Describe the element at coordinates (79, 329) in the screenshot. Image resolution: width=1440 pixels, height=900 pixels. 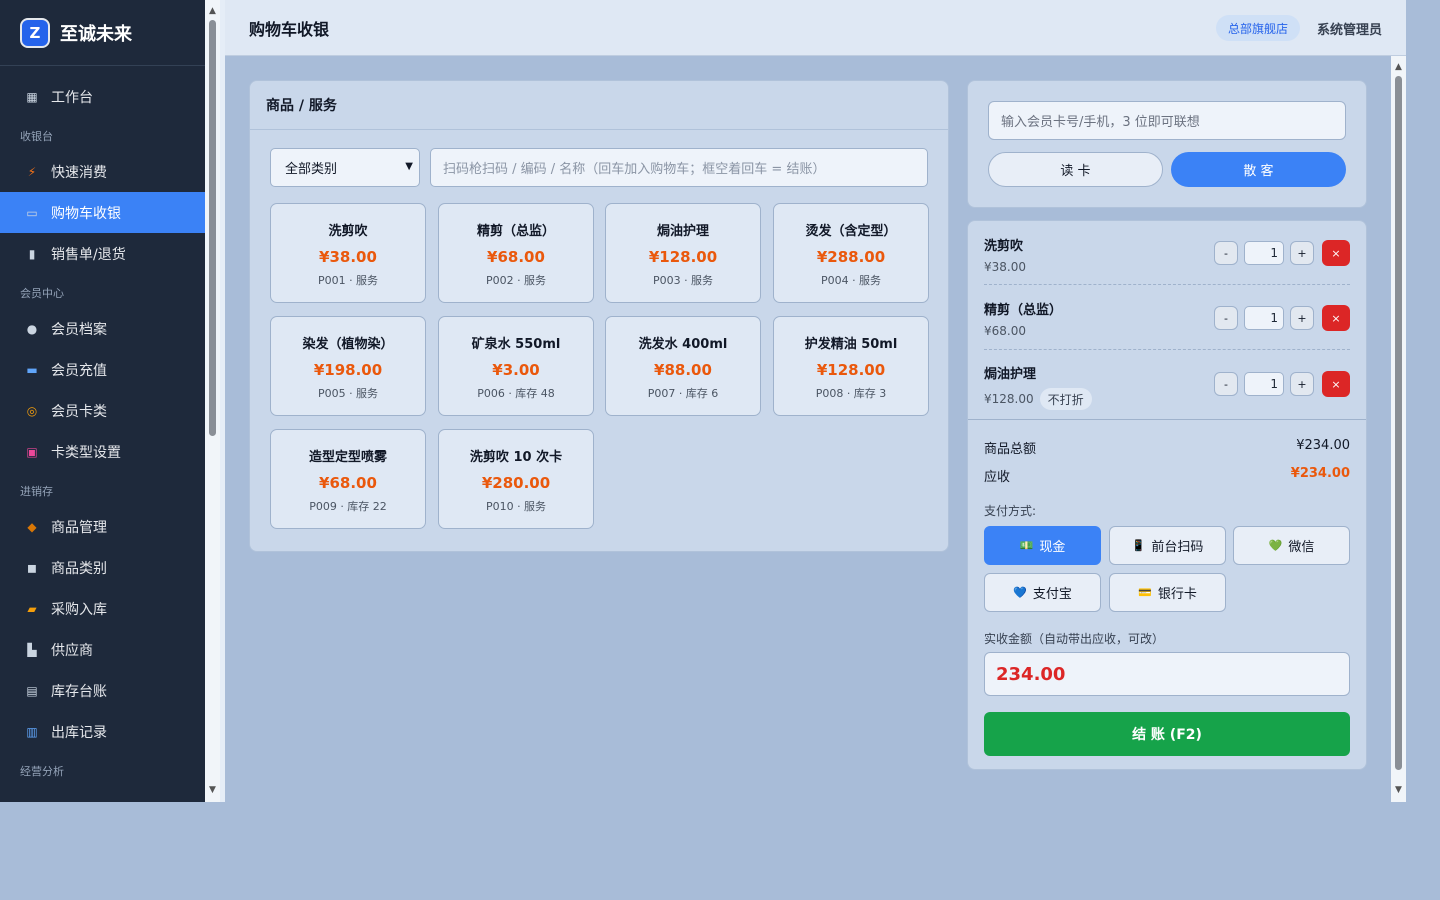
I see `sidebar-item-label: 会员档案` at that location.